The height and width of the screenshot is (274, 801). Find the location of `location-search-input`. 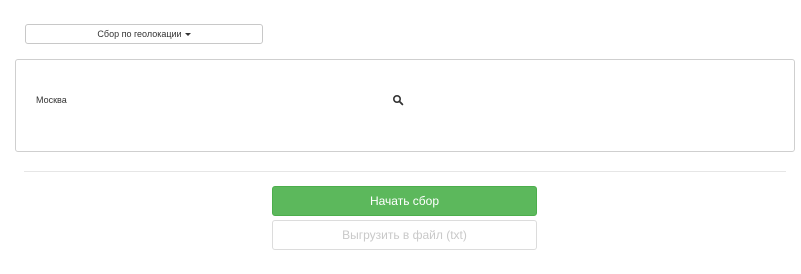

location-search-input is located at coordinates (206, 100).